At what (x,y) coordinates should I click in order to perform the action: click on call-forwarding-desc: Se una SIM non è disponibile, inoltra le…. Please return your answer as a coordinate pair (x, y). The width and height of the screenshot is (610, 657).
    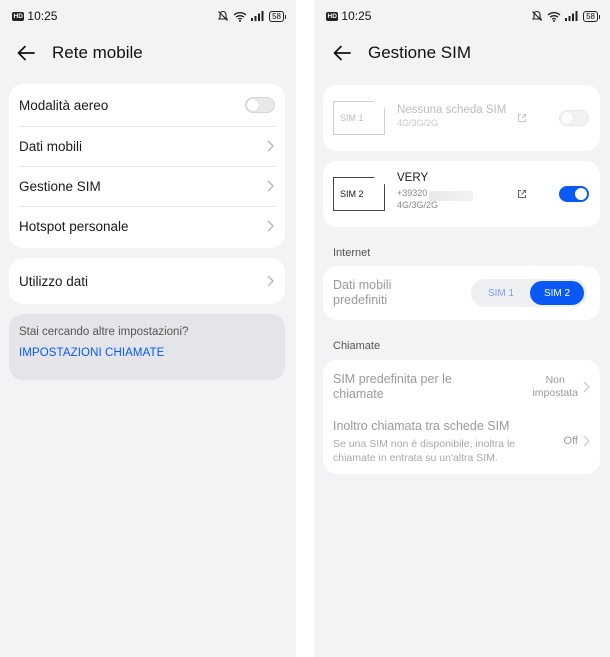
    Looking at the image, I should click on (424, 451).